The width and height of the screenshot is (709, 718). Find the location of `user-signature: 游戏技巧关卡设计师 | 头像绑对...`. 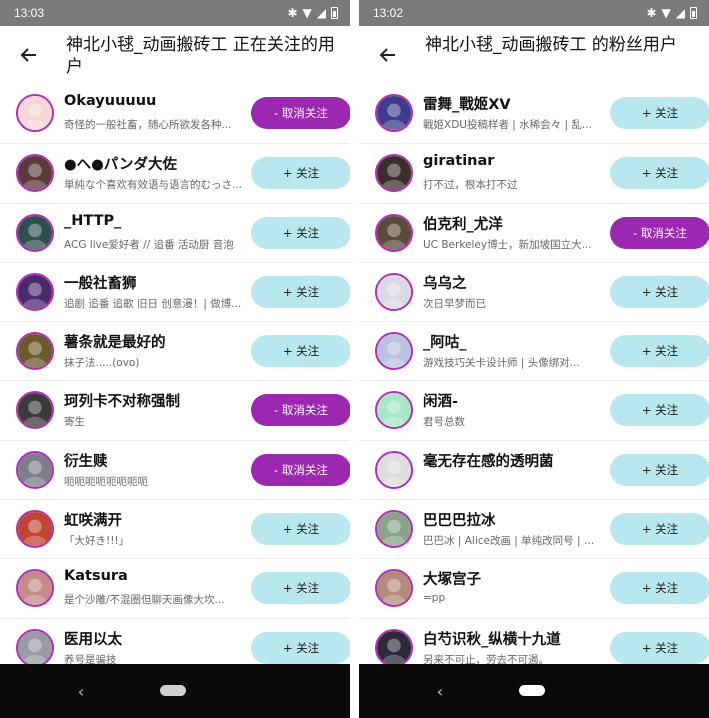

user-signature: 游戏技巧关卡设计师 | 头像绑对... is located at coordinates (501, 363).